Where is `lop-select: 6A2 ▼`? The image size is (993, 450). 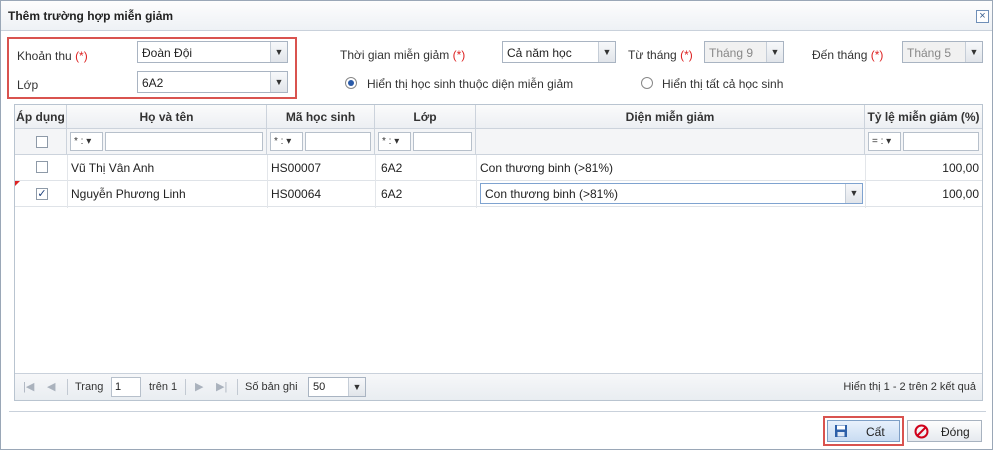
lop-select: 6A2 ▼ is located at coordinates (212, 82).